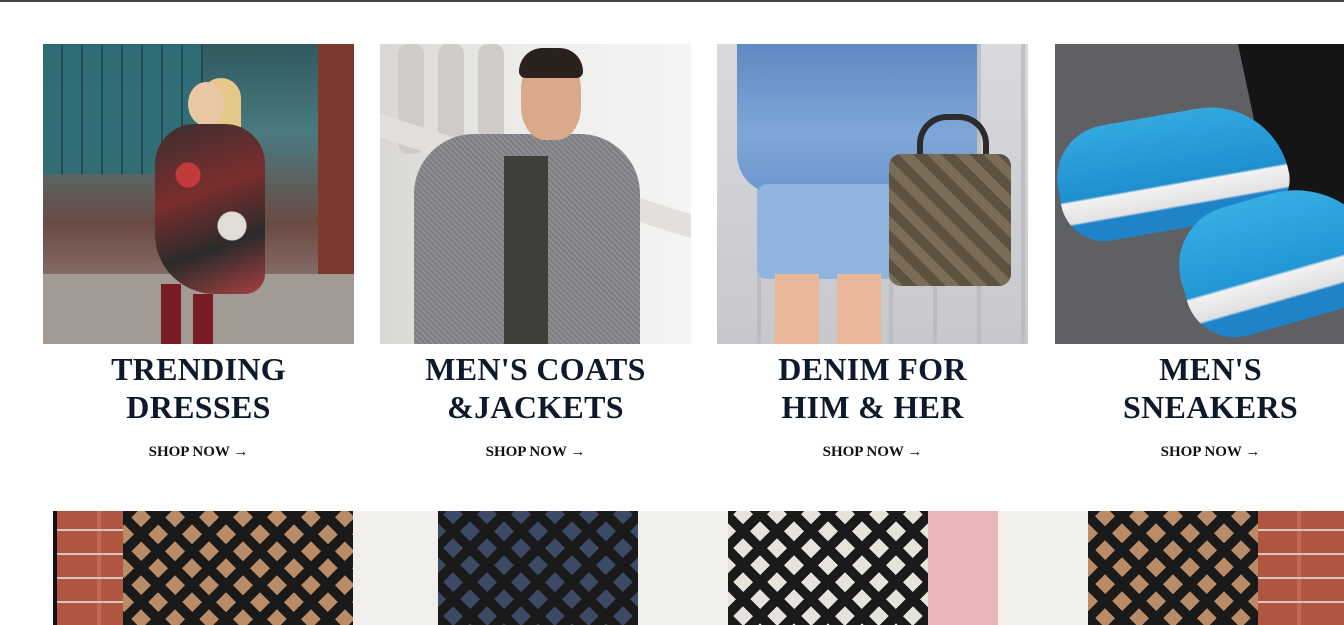 Image resolution: width=1344 pixels, height=625 pixels. Describe the element at coordinates (872, 388) in the screenshot. I see `category-title: DENIM FOR HIM & HER` at that location.